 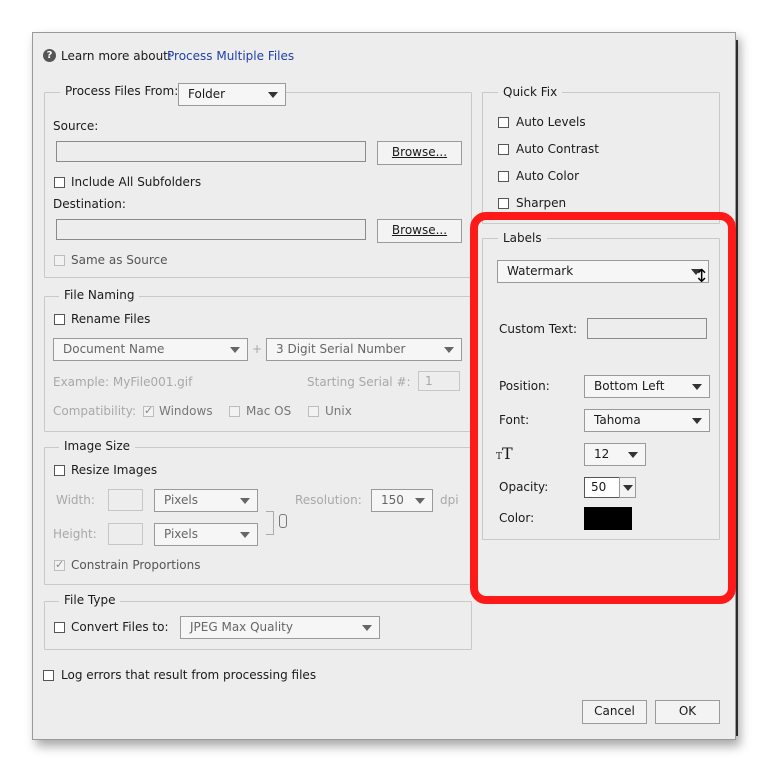 What do you see at coordinates (283, 521) in the screenshot?
I see `chain-link-icon` at bounding box center [283, 521].